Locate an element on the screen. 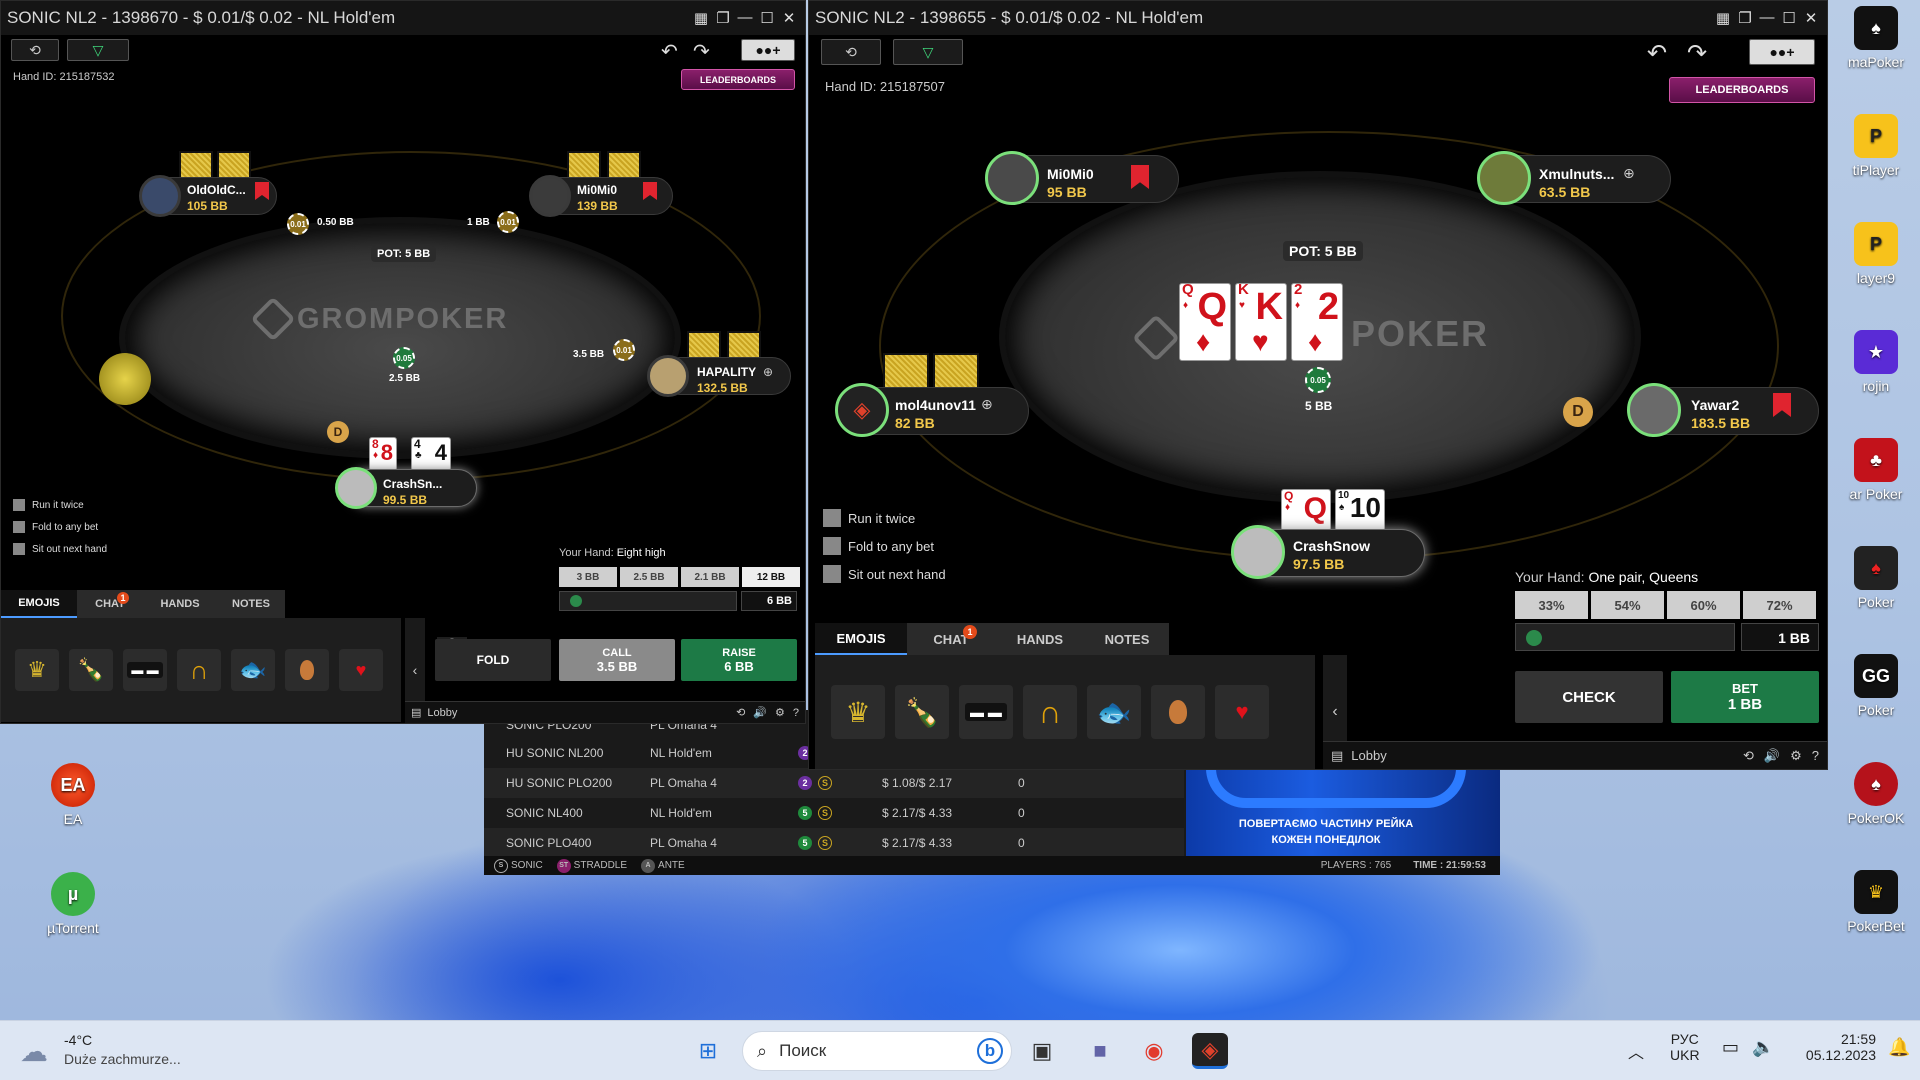 This screenshot has width=1920, height=1080. call-button: CALL 3.5 BB is located at coordinates (617, 660).